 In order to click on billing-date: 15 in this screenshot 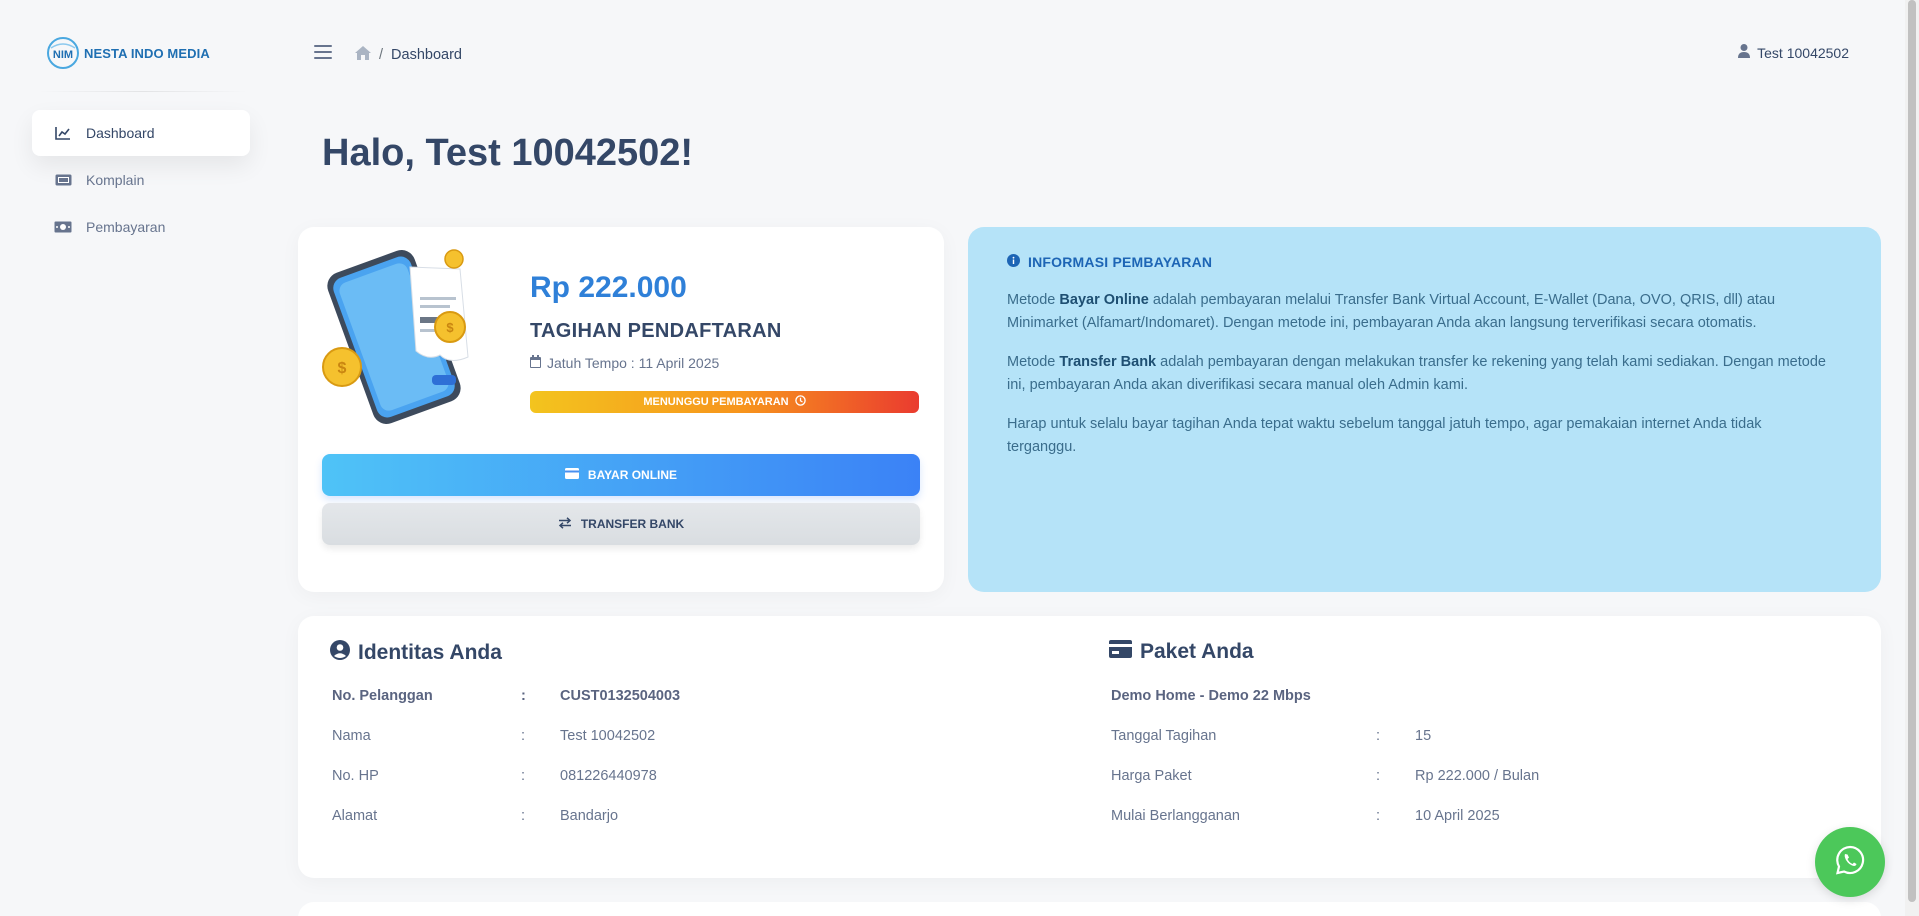, I will do `click(1423, 736)`.